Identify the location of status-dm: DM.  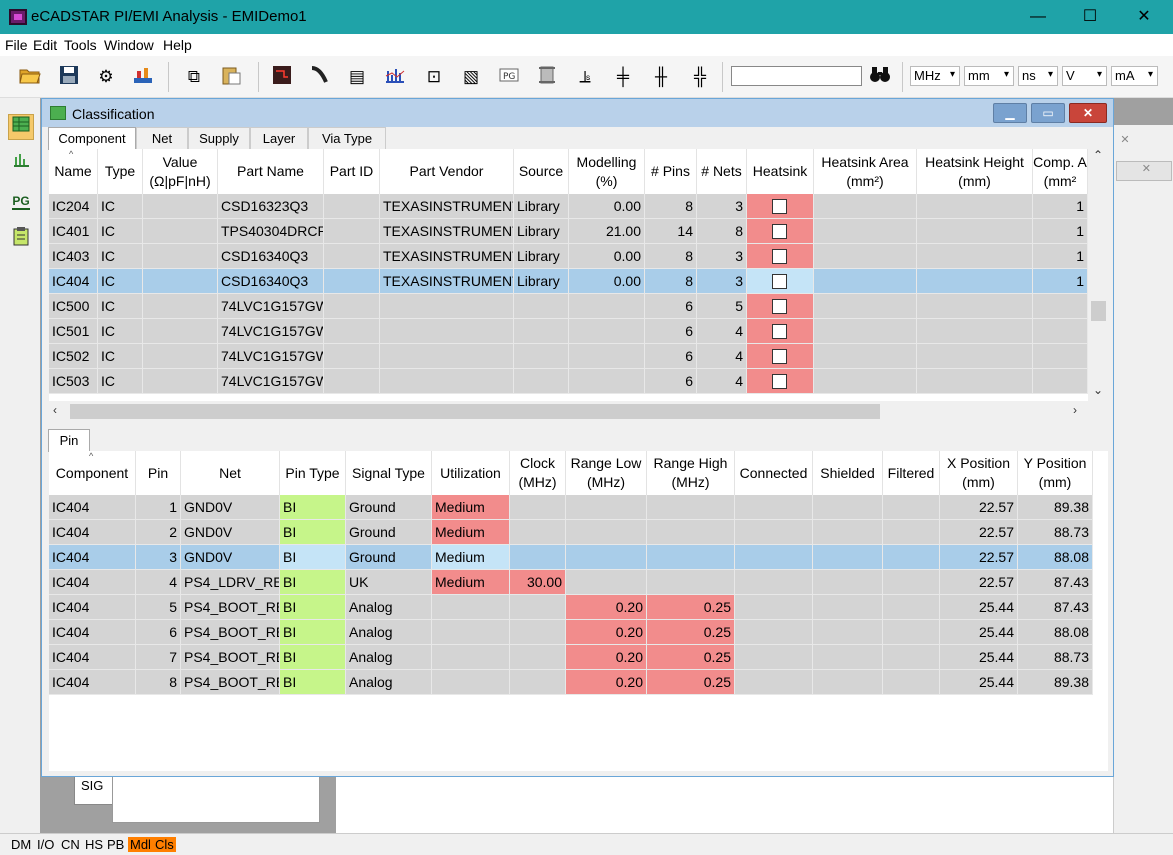
(21, 844).